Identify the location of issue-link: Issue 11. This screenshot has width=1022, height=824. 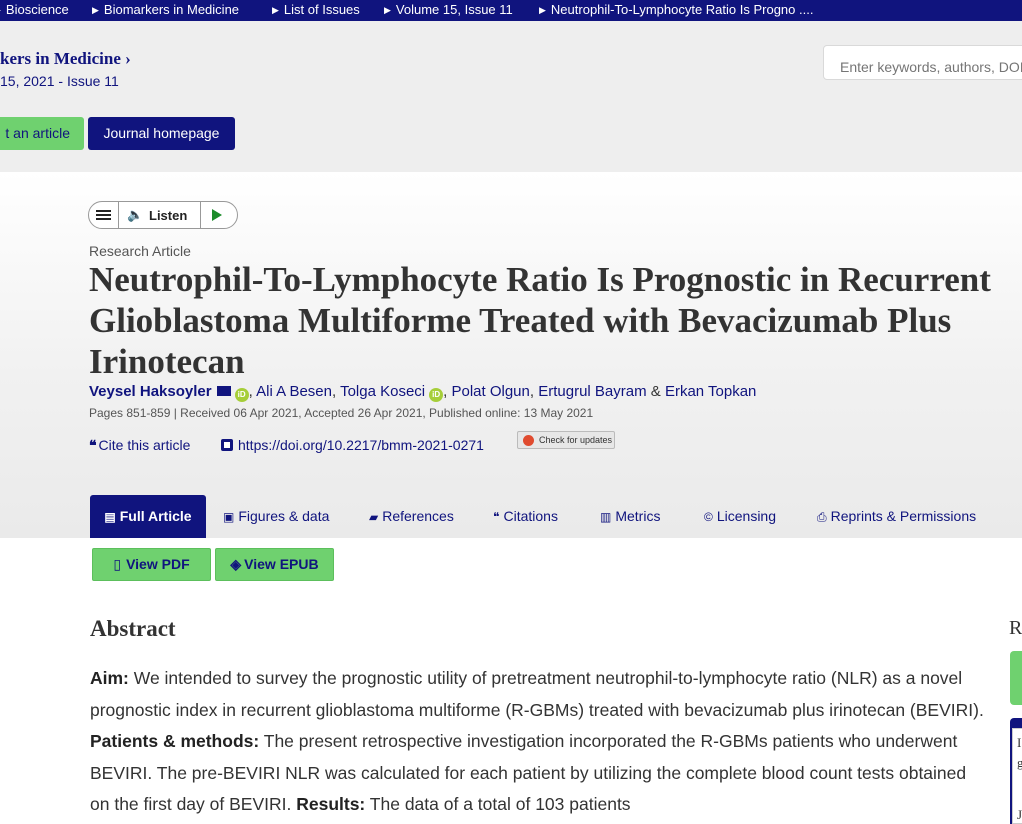
(93, 81).